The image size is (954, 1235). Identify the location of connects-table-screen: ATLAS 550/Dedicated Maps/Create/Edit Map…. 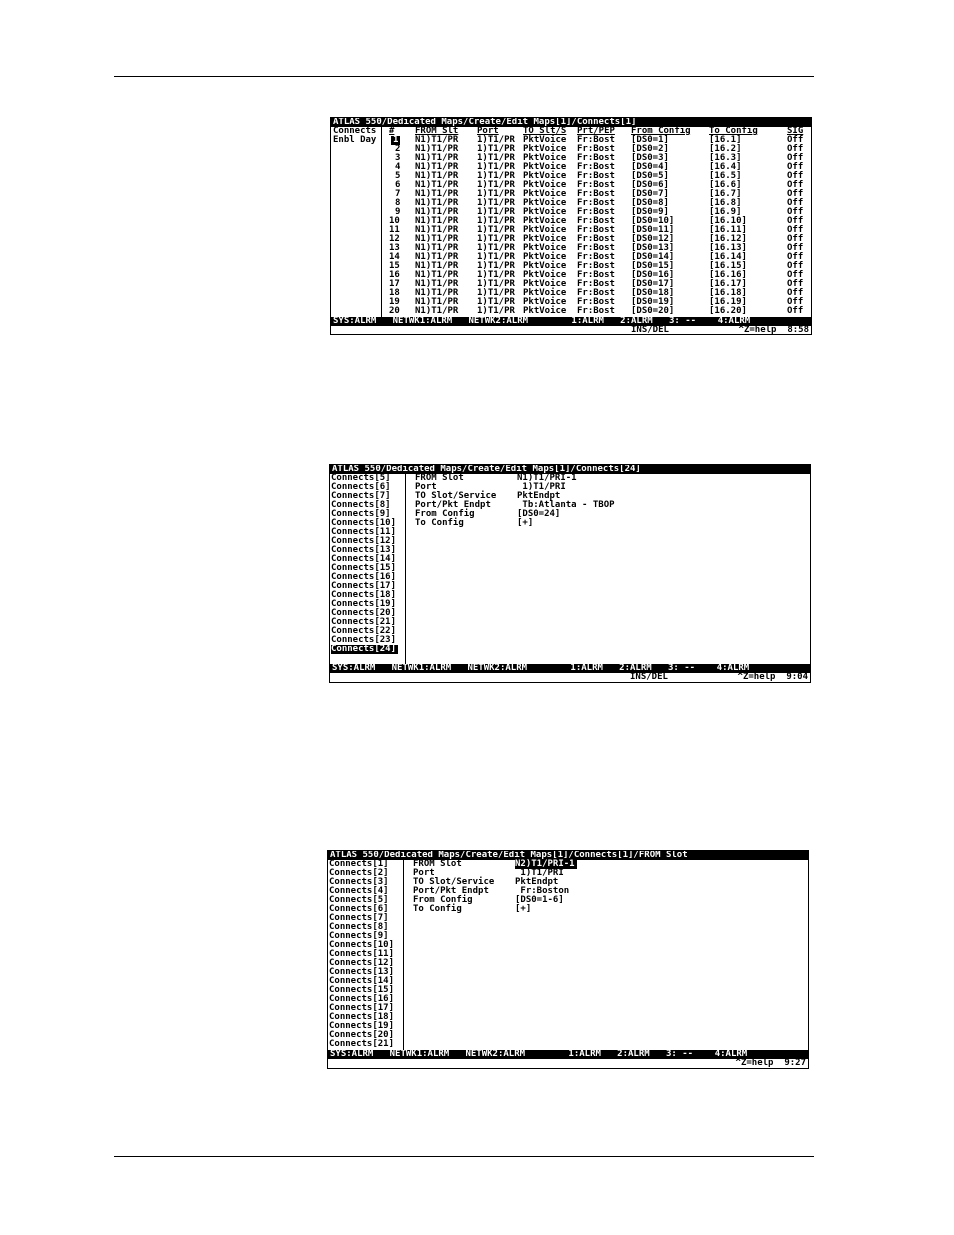
(571, 226).